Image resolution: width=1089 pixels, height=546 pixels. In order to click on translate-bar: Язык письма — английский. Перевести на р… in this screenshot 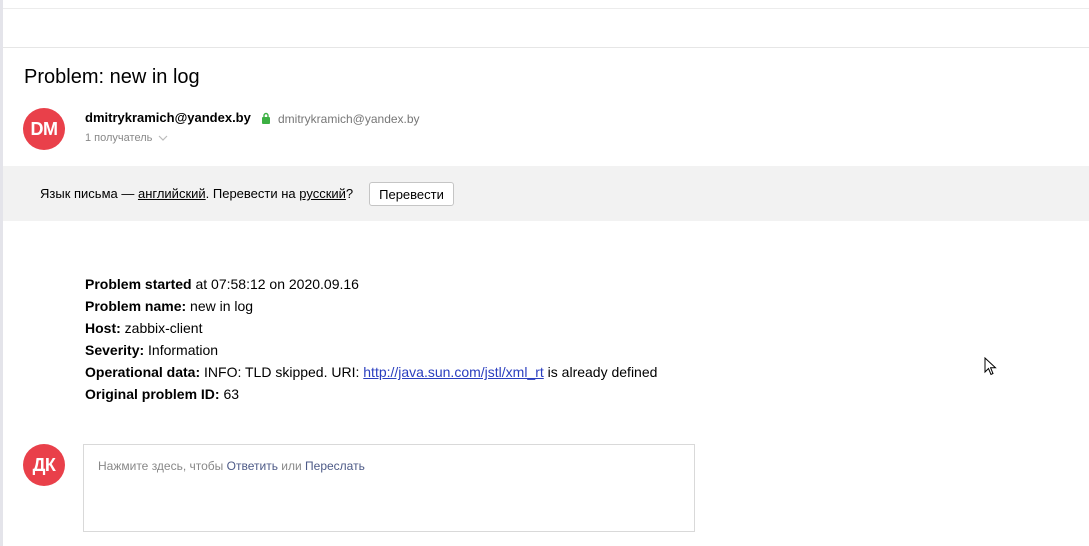, I will do `click(546, 193)`.